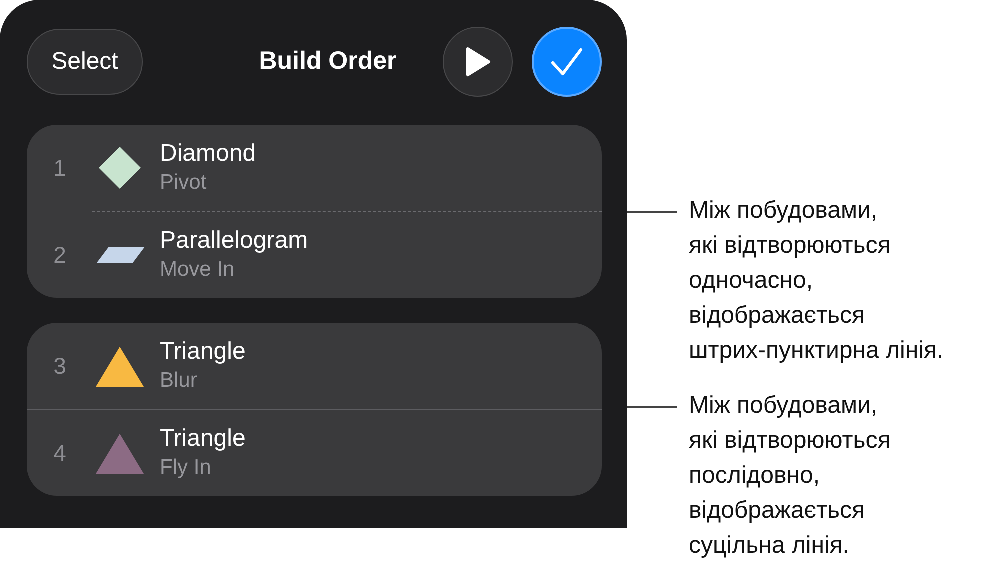 The width and height of the screenshot is (992, 567). Describe the element at coordinates (85, 62) in the screenshot. I see `select-button: Select` at that location.